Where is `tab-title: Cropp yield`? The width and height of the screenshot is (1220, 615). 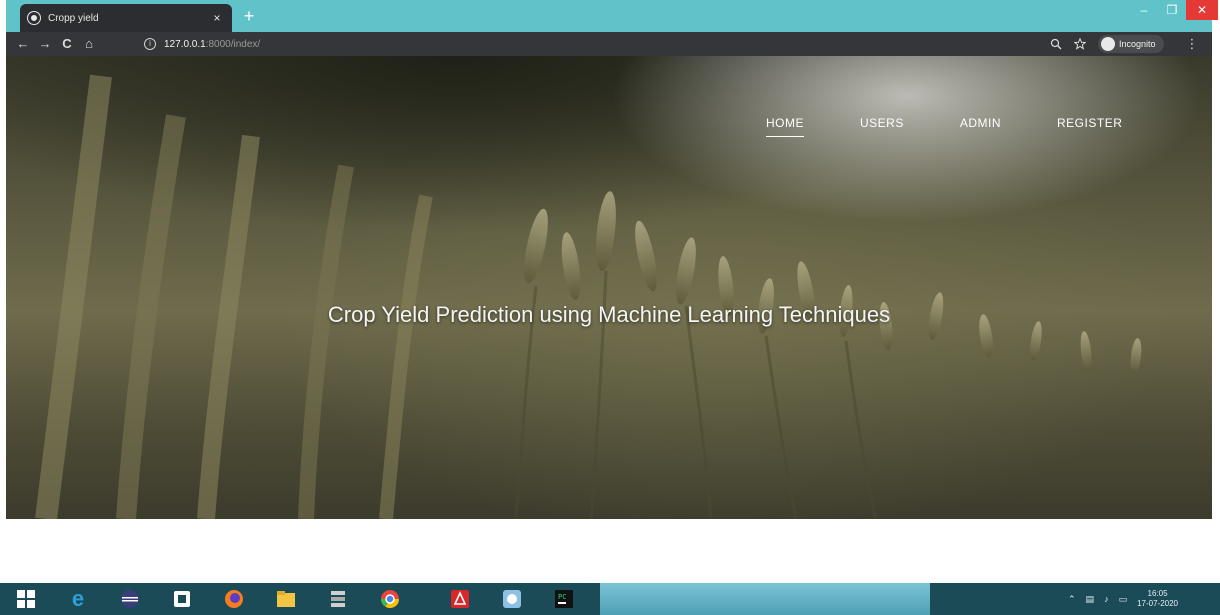 tab-title: Cropp yield is located at coordinates (73, 18).